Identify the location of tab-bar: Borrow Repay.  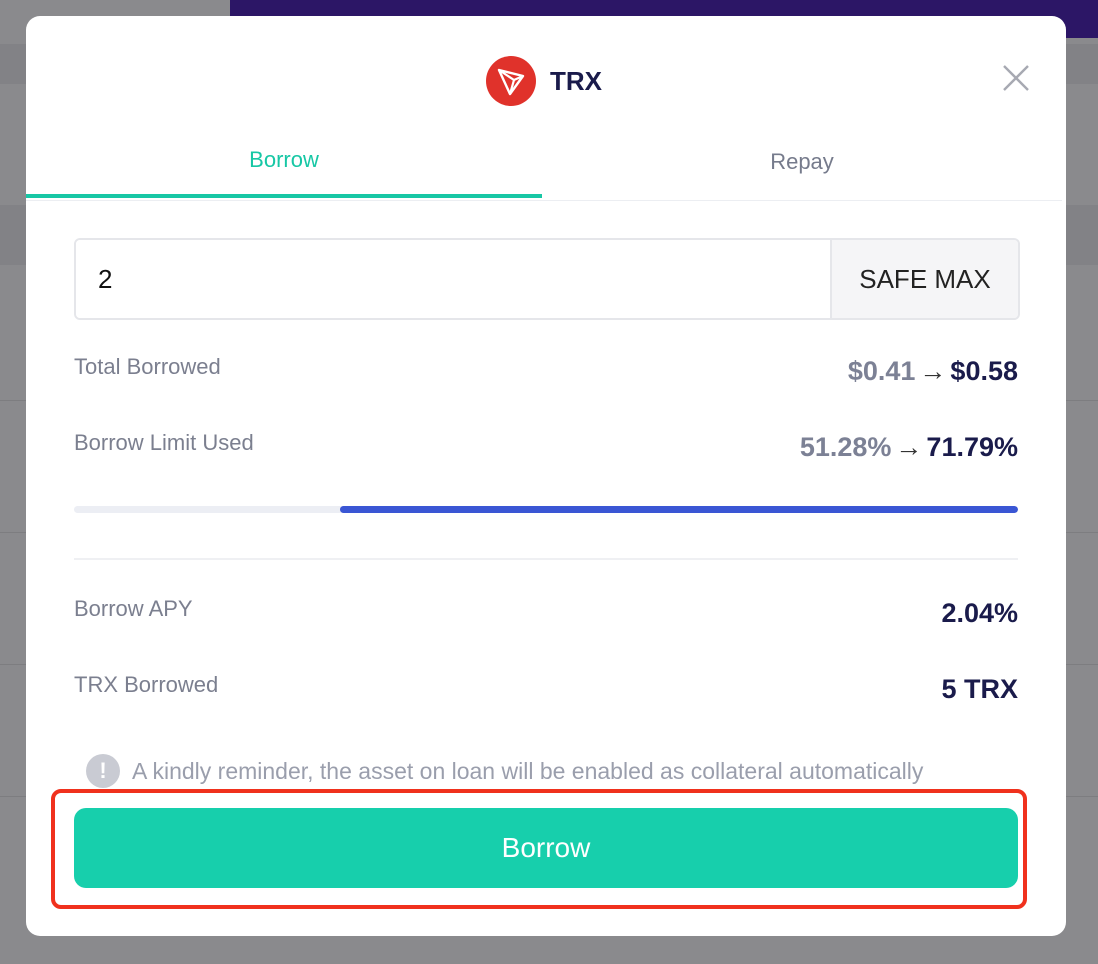
(544, 170).